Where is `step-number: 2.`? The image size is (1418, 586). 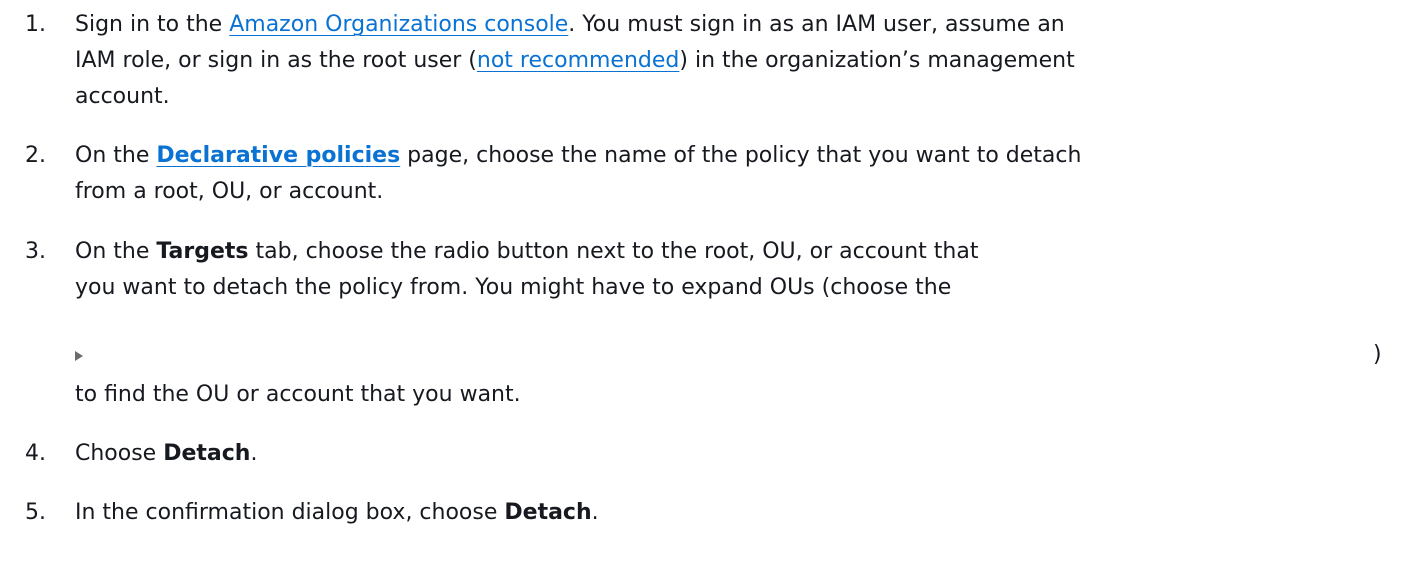
step-number: 2. is located at coordinates (35, 155).